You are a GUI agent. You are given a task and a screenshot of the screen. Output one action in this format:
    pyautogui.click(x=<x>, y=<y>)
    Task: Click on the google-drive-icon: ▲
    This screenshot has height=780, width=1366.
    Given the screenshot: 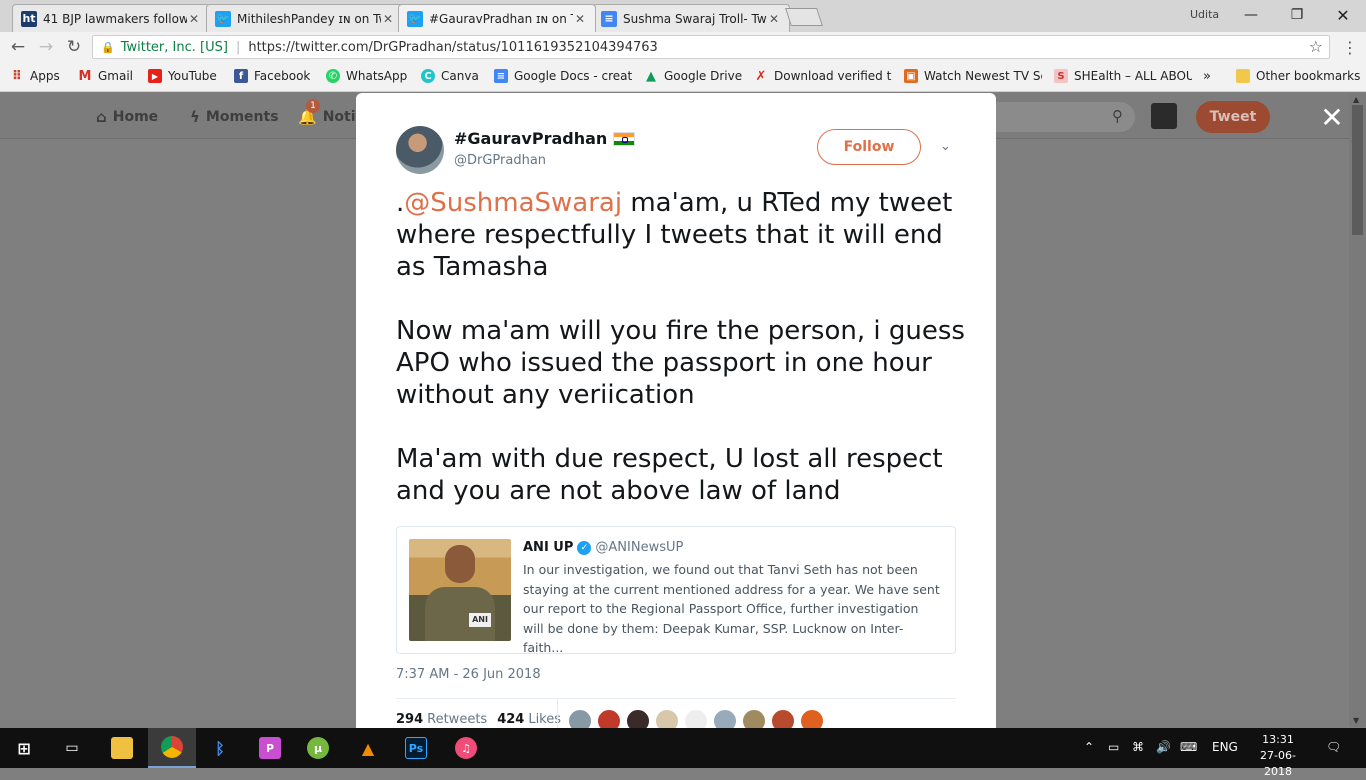 What is the action you would take?
    pyautogui.click(x=651, y=76)
    